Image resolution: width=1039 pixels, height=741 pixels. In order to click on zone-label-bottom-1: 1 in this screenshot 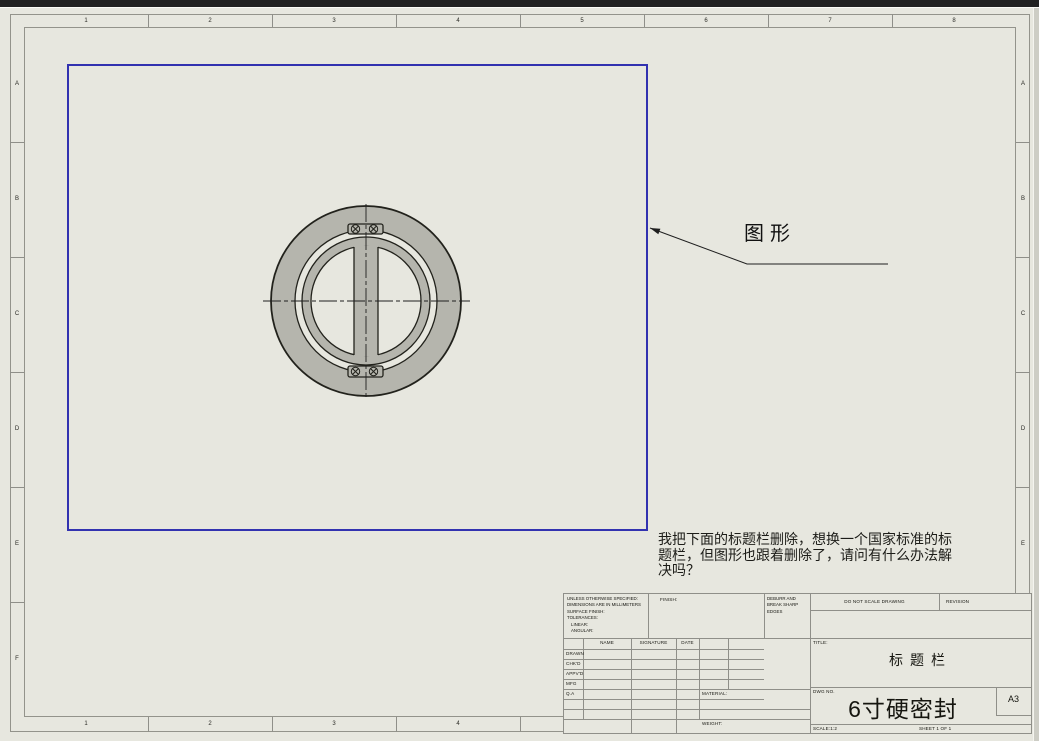, I will do `click(86, 724)`.